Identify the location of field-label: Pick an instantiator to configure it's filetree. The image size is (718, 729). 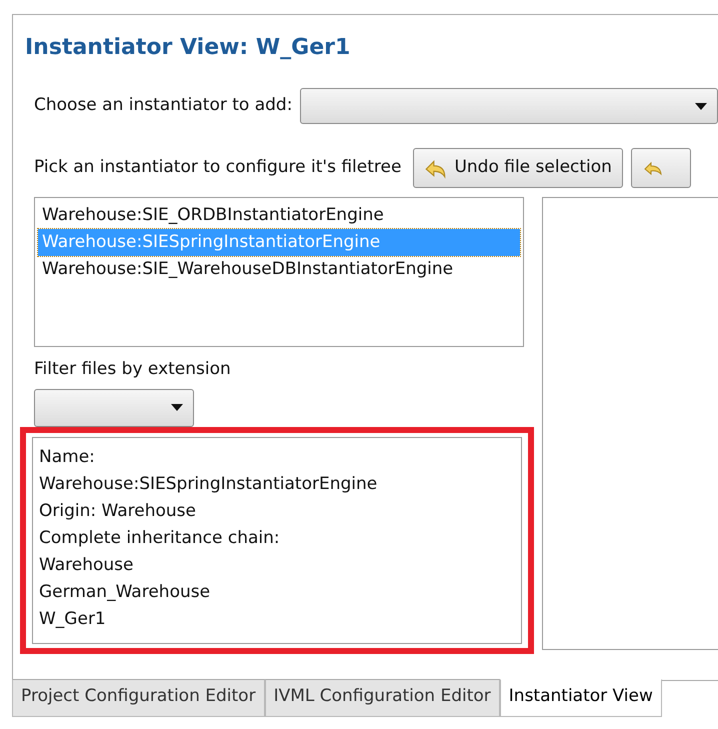
(218, 168).